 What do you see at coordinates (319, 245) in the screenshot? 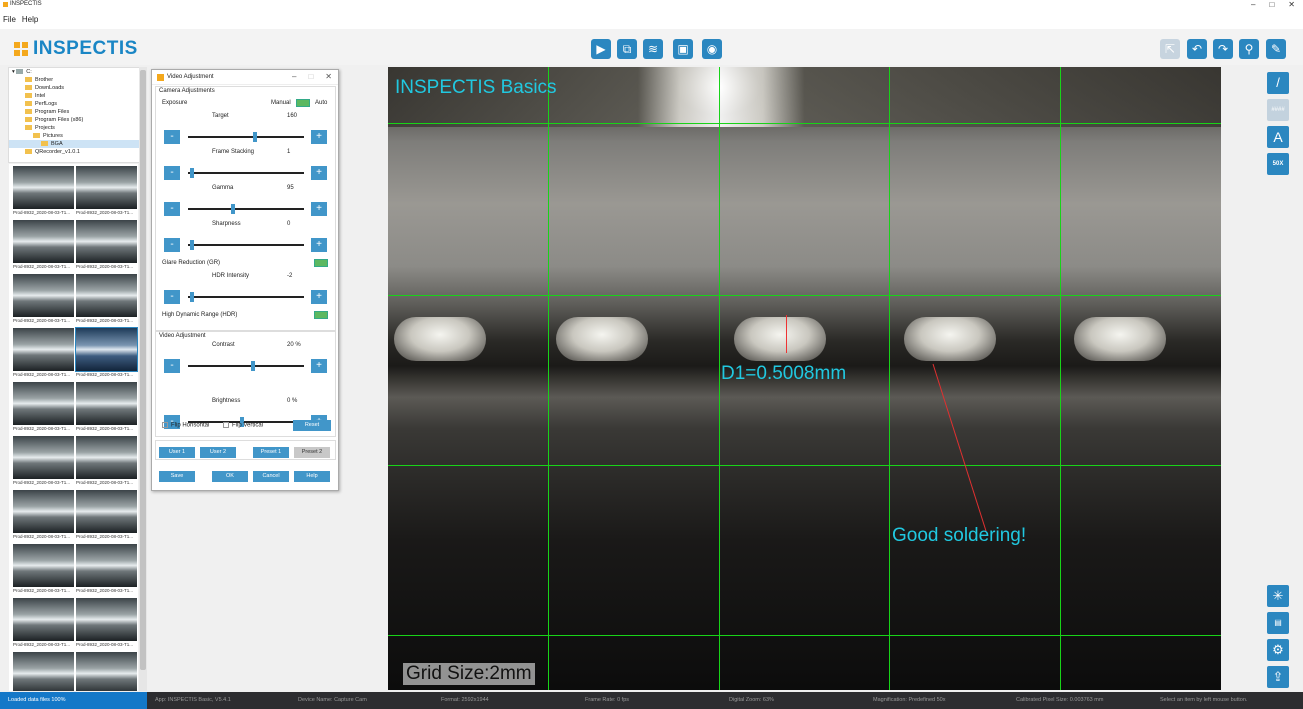
I see `sharp-increase-button: +` at bounding box center [319, 245].